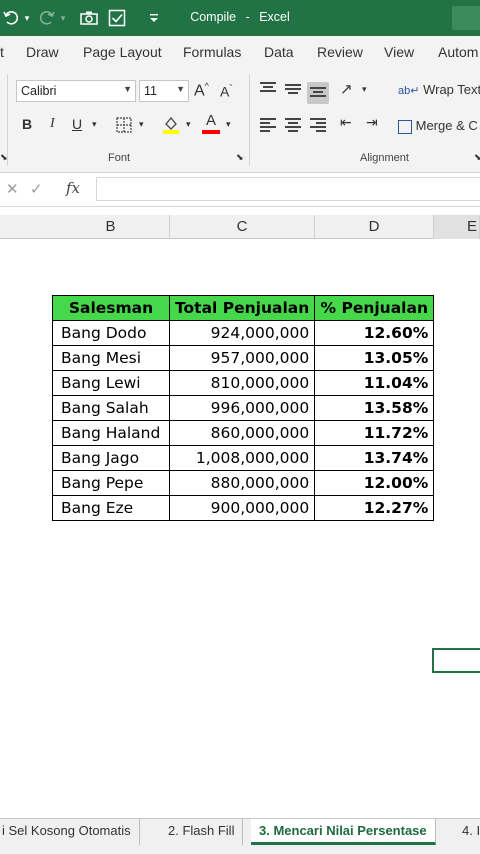 The height and width of the screenshot is (854, 480). I want to click on account-button, so click(466, 18).